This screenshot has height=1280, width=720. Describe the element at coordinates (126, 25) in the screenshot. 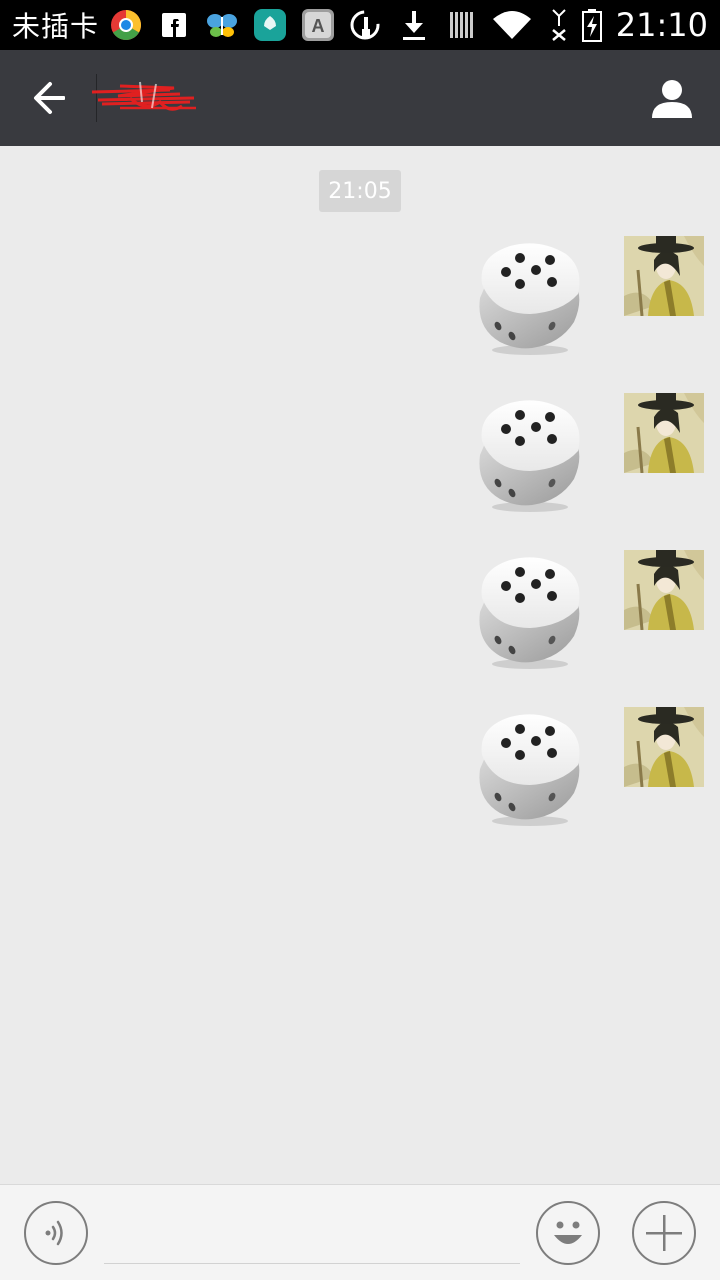

I see `chrome-icon` at that location.